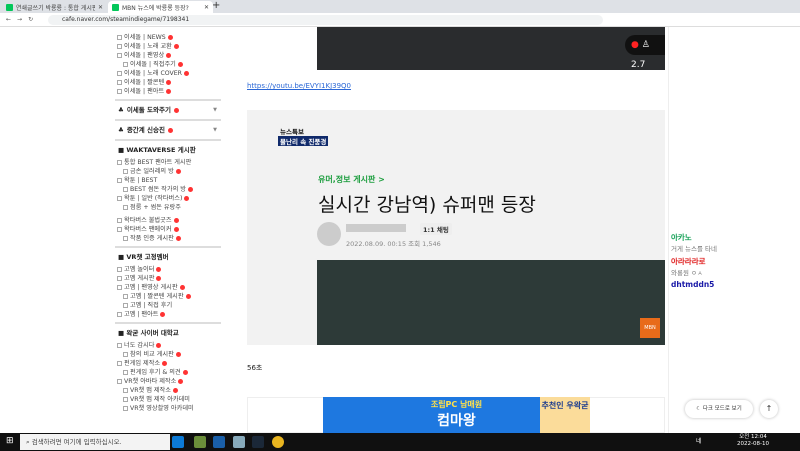 The height and width of the screenshot is (451, 800). Describe the element at coordinates (719, 409) in the screenshot. I see `dark-mode-button: ☾ 다크 모드로 보기` at that location.